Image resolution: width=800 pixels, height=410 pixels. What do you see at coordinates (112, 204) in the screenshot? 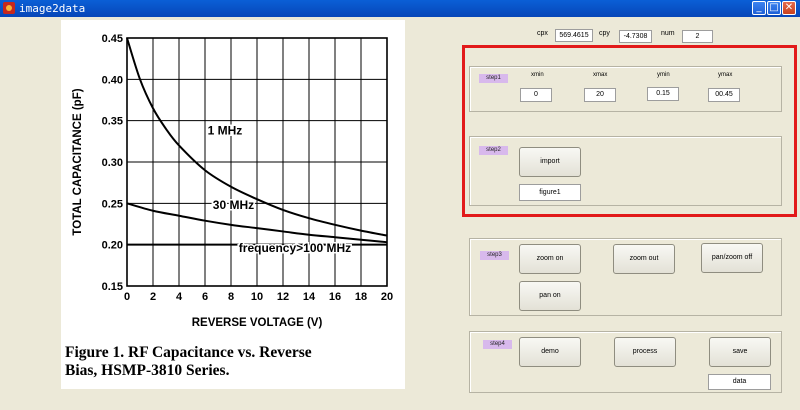
I see `y-tick-label: 0.25` at bounding box center [112, 204].